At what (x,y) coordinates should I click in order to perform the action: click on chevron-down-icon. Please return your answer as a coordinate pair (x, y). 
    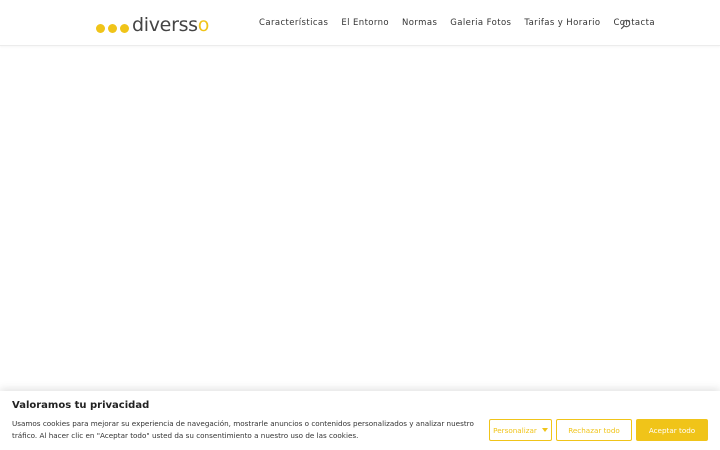
    Looking at the image, I should click on (544, 430).